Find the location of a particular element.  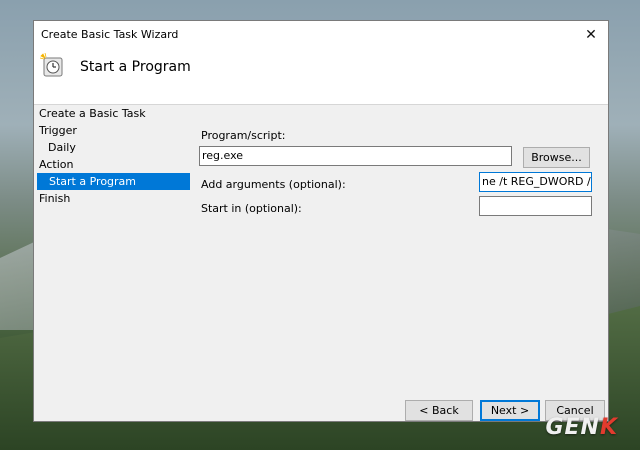

brand-prefix: GEN is located at coordinates (572, 427).